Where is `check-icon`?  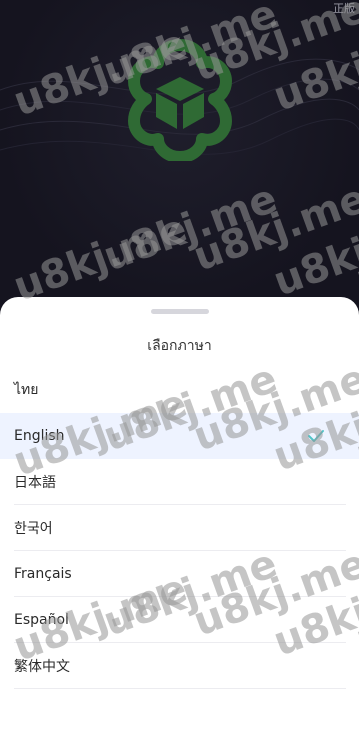
check-icon is located at coordinates (316, 436).